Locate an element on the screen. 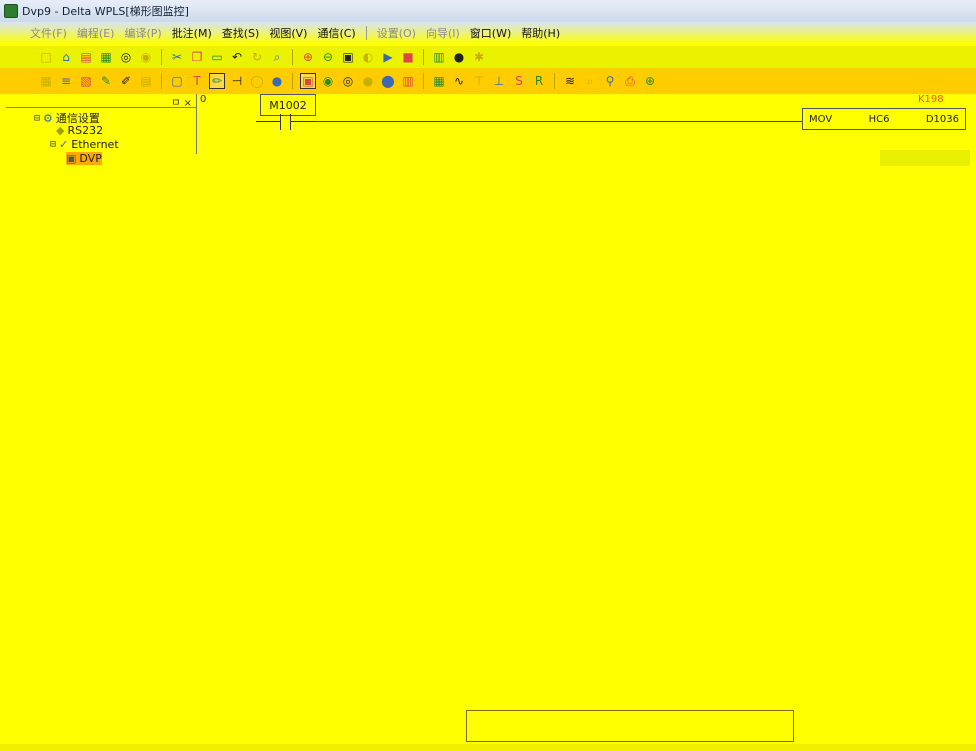 Image resolution: width=976 pixels, height=751 pixels. menu-item: 设置(O) is located at coordinates (396, 33).